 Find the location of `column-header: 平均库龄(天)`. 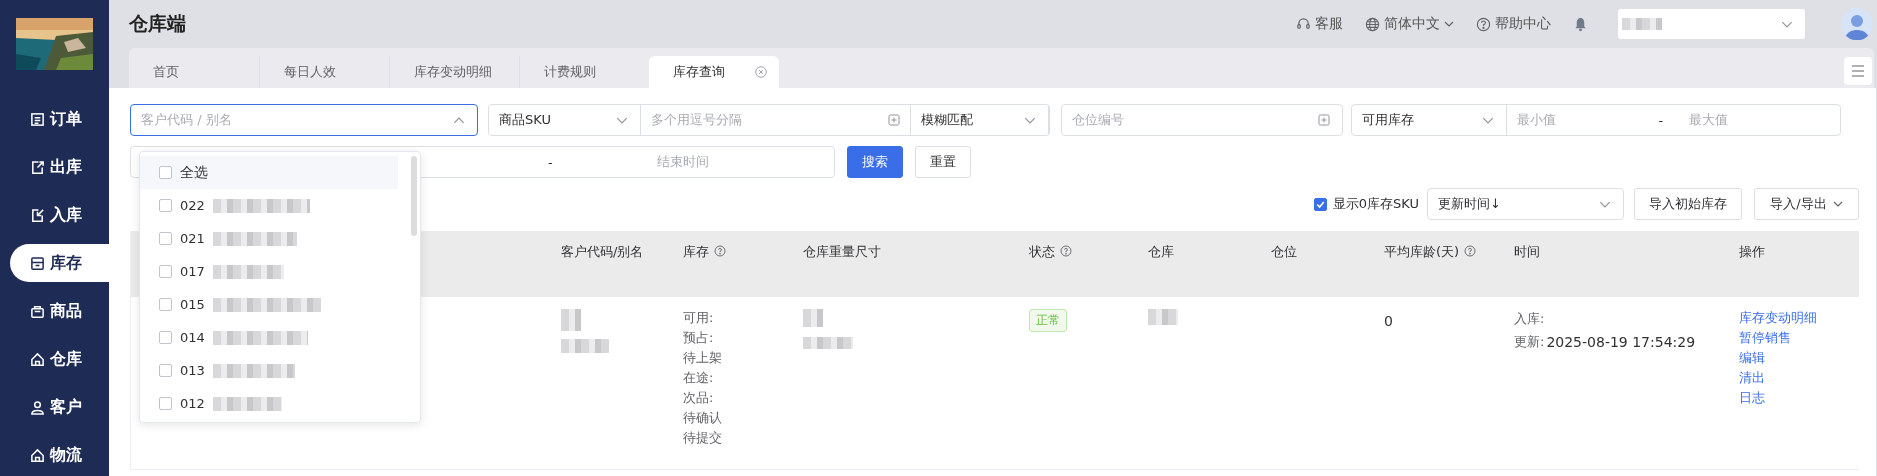

column-header: 平均库龄(天) is located at coordinates (1449, 264).